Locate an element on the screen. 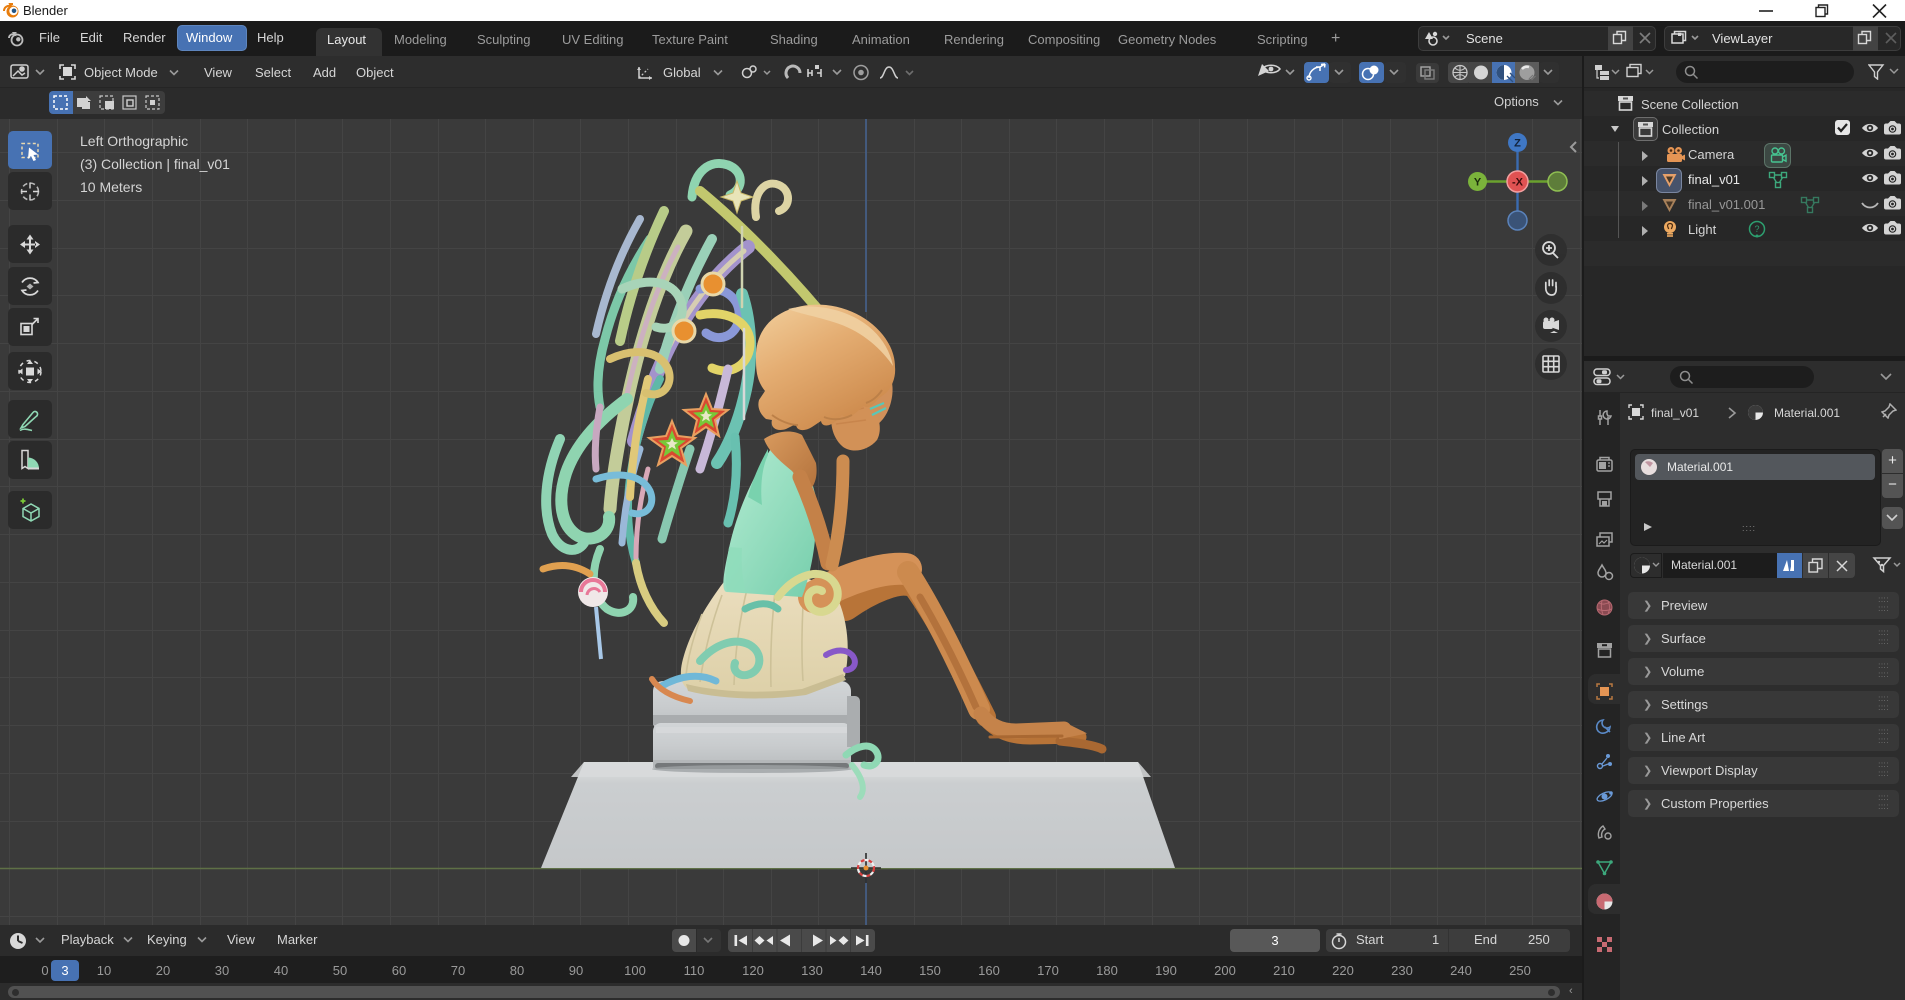 Image resolution: width=1905 pixels, height=1000 pixels. svg-text: Z is located at coordinates (1517, 144).